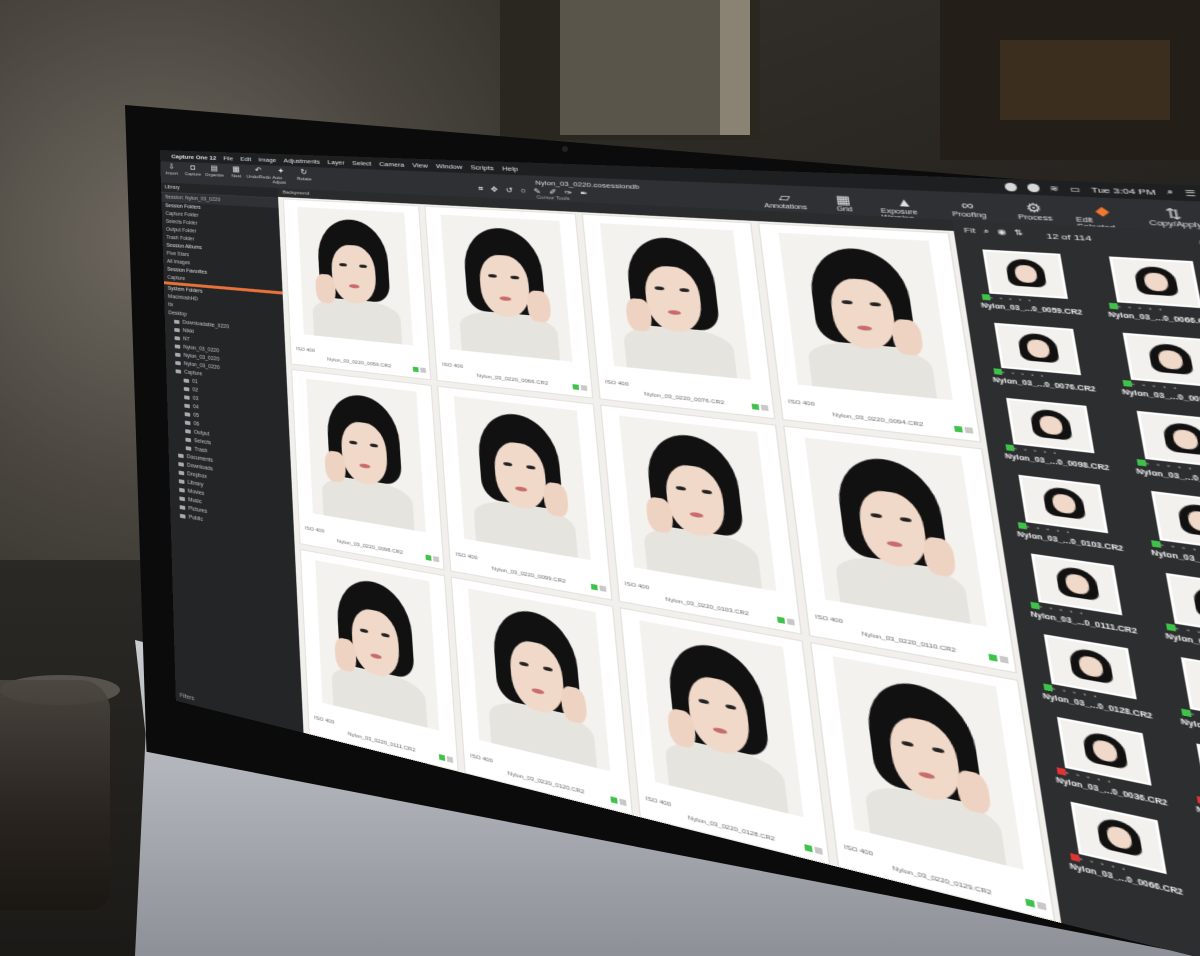 Image resolution: width=1200 pixels, height=956 pixels. I want to click on organize-button: ▤ Organize, so click(214, 173).